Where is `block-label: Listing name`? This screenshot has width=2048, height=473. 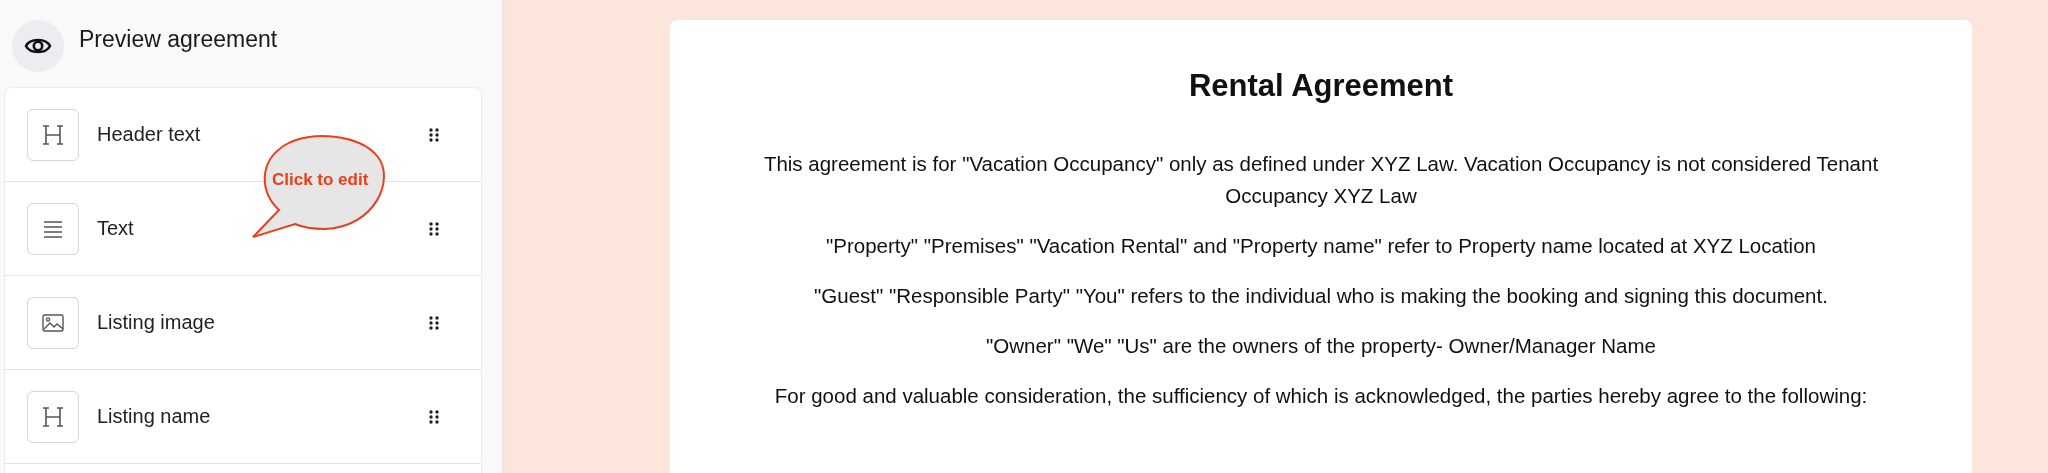
block-label: Listing name is located at coordinates (154, 416).